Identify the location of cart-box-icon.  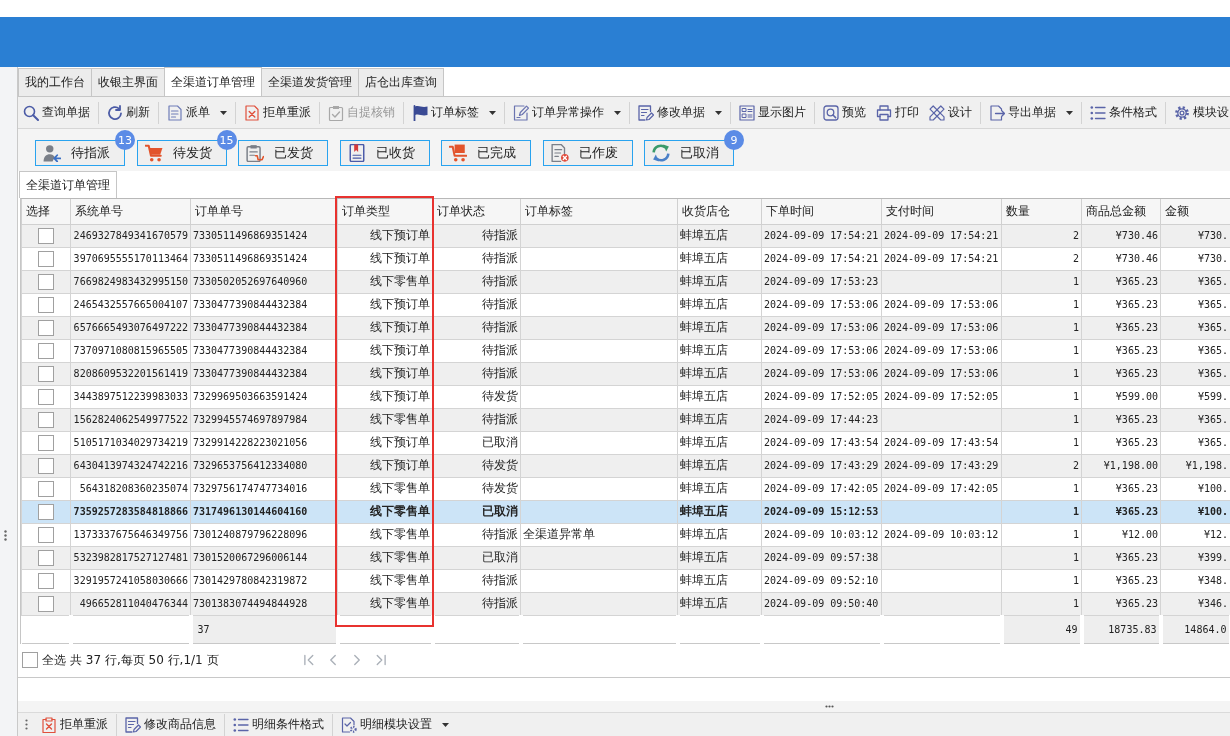
(458, 153).